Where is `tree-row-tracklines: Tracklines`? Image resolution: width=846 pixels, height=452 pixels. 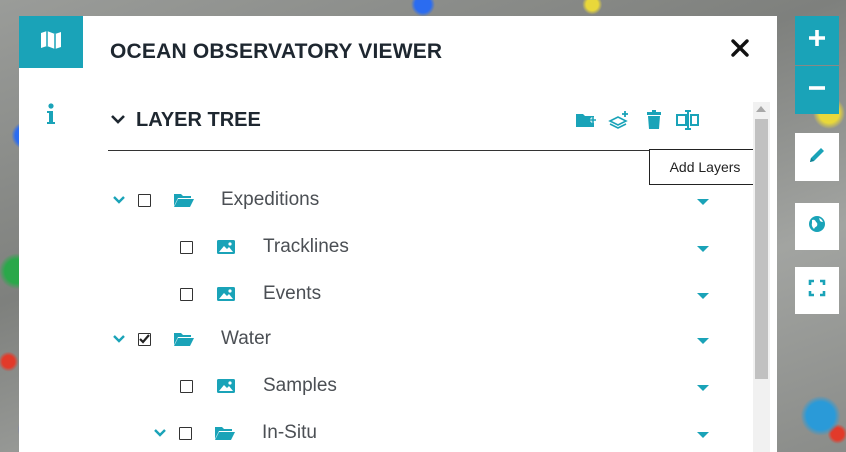
tree-row-tracklines: Tracklines is located at coordinates (264, 247).